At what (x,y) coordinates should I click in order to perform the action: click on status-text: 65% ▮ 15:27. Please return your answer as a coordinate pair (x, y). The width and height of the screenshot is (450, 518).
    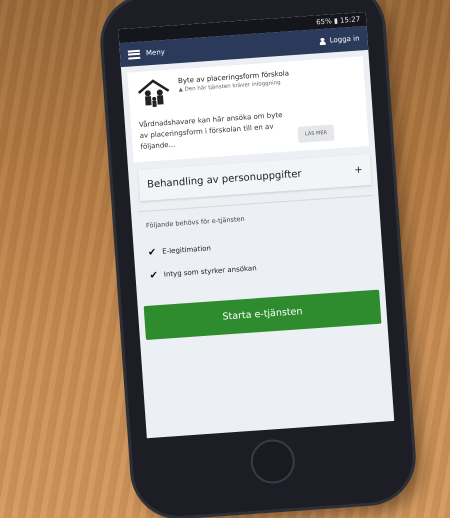
    Looking at the image, I should click on (338, 21).